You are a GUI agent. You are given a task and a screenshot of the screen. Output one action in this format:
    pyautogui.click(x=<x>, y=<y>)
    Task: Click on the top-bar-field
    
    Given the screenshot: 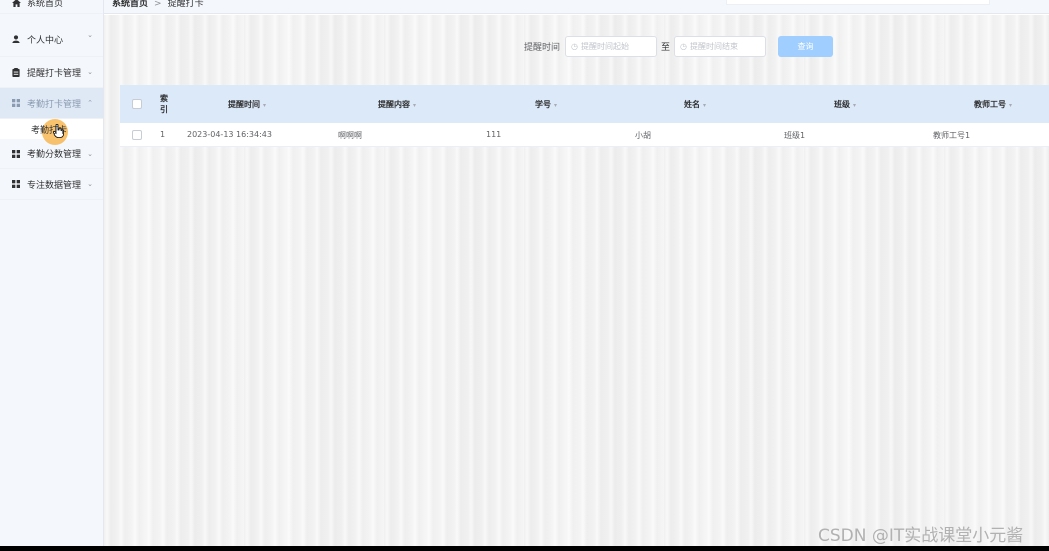 What is the action you would take?
    pyautogui.click(x=858, y=2)
    